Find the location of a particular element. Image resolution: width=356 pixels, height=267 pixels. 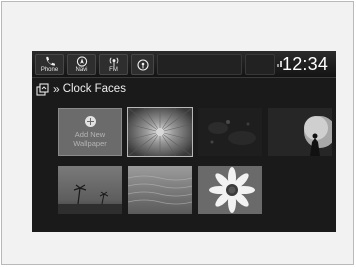

status-bar: Phone Navi FM 12:34 is located at coordinates (184, 64).